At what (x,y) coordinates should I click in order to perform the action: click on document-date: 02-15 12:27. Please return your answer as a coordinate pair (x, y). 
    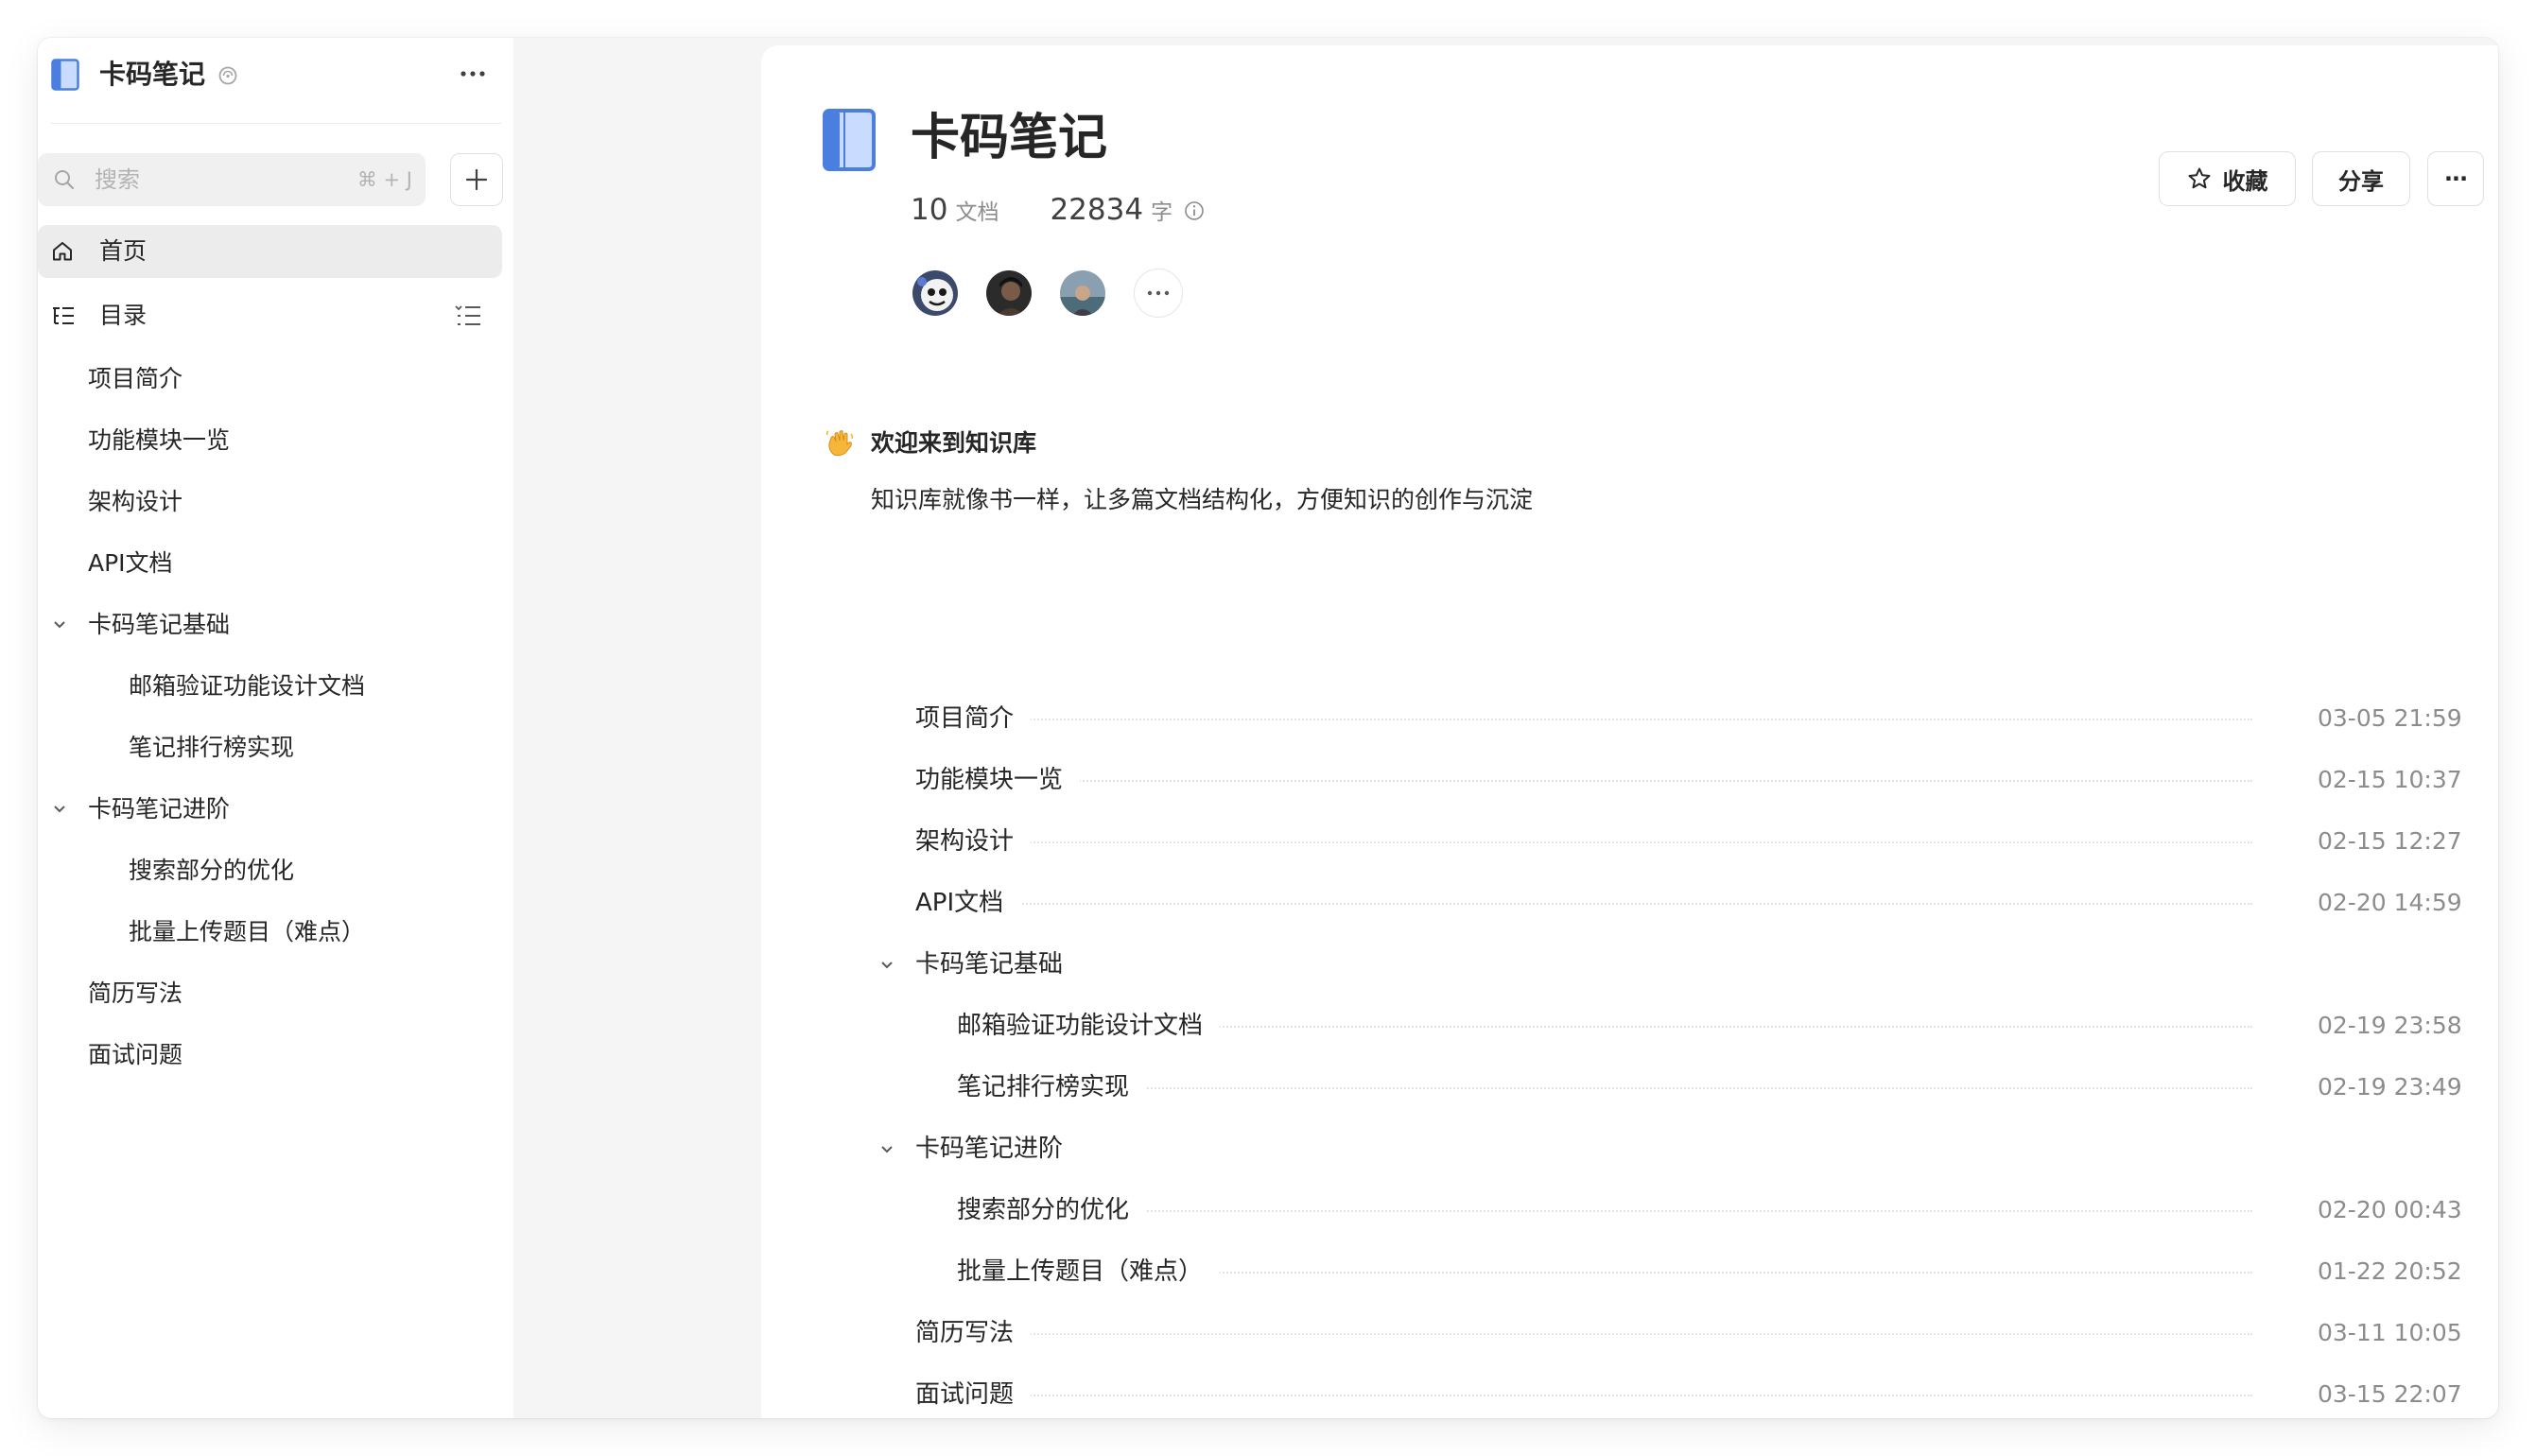
    Looking at the image, I should click on (2390, 841).